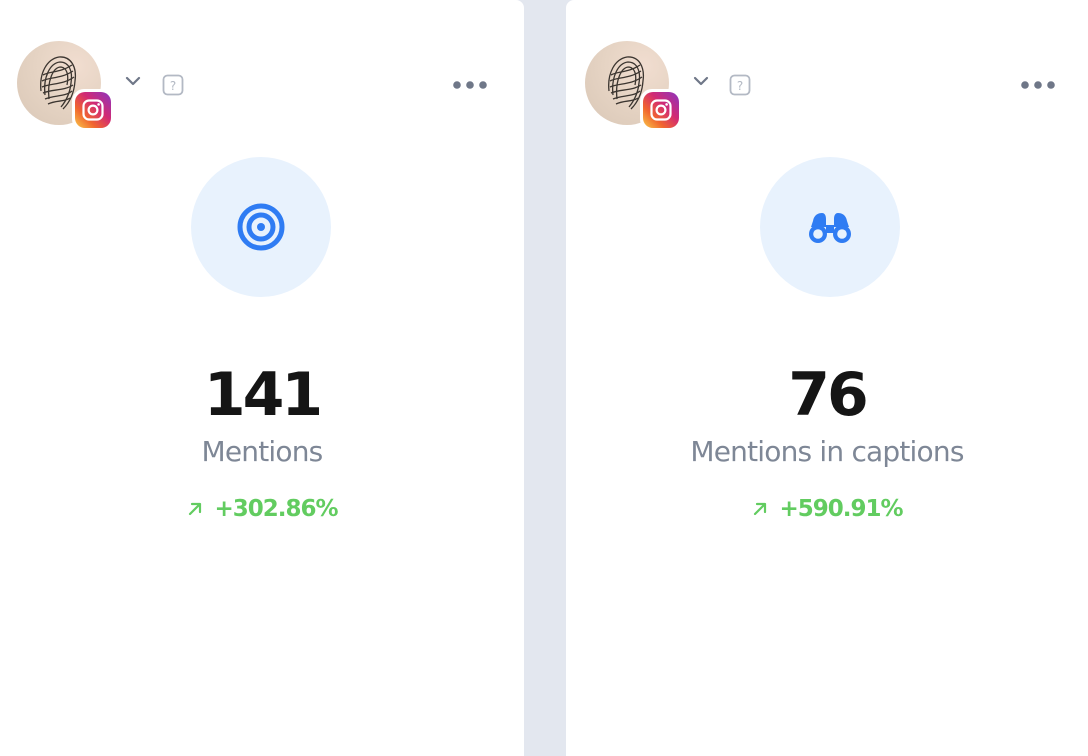  I want to click on target-icon, so click(261, 227).